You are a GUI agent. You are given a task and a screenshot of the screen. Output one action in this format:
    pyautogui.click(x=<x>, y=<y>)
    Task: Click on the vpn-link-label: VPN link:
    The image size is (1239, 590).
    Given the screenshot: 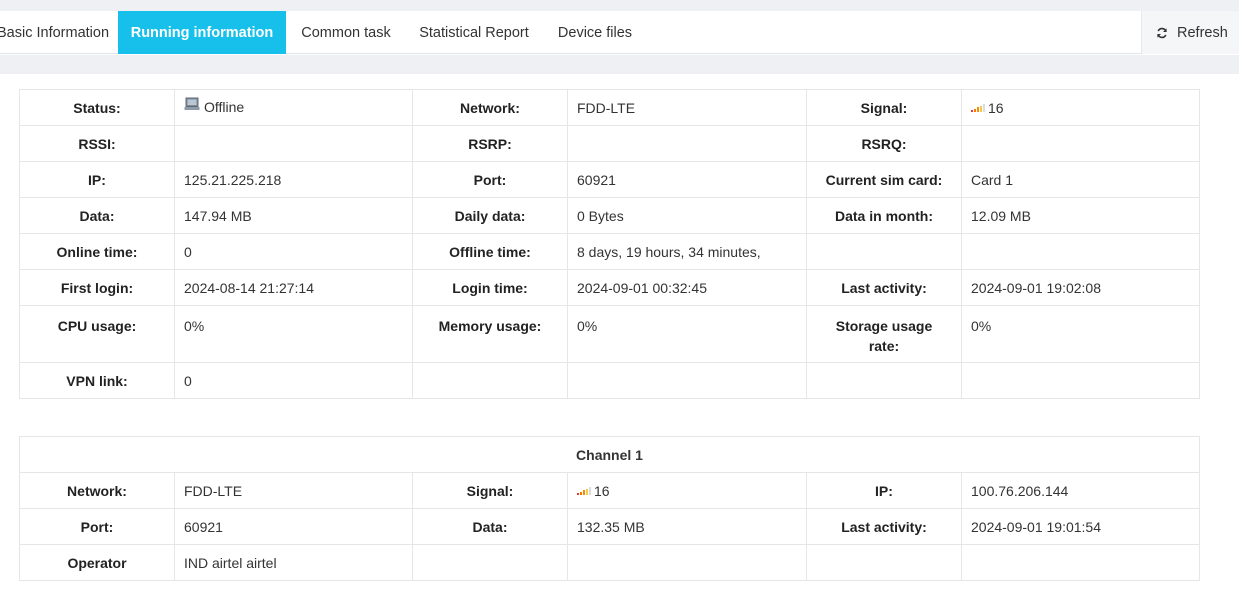 What is the action you would take?
    pyautogui.click(x=97, y=380)
    